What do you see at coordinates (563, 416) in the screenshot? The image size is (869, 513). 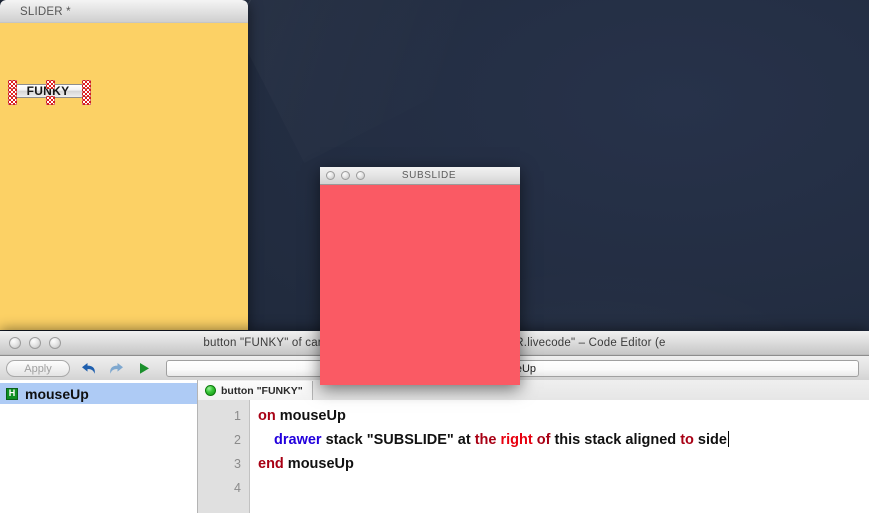 I see `code-line: on mouseUp` at bounding box center [563, 416].